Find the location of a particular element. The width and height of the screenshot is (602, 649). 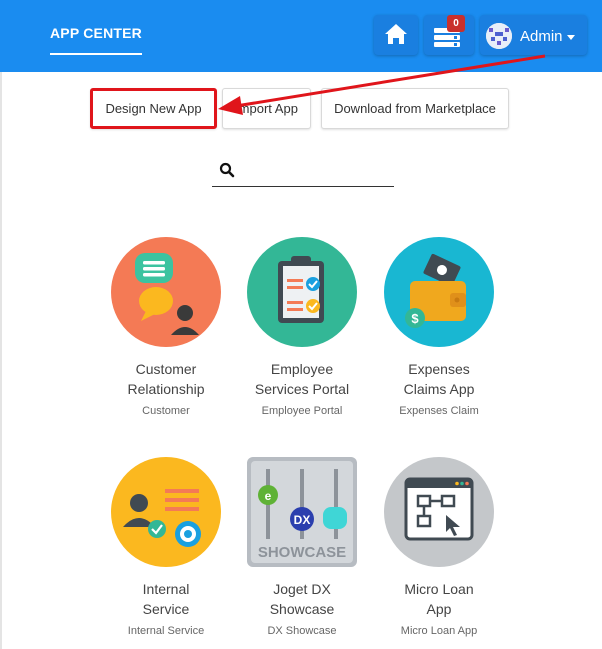

home-icon is located at coordinates (396, 34).